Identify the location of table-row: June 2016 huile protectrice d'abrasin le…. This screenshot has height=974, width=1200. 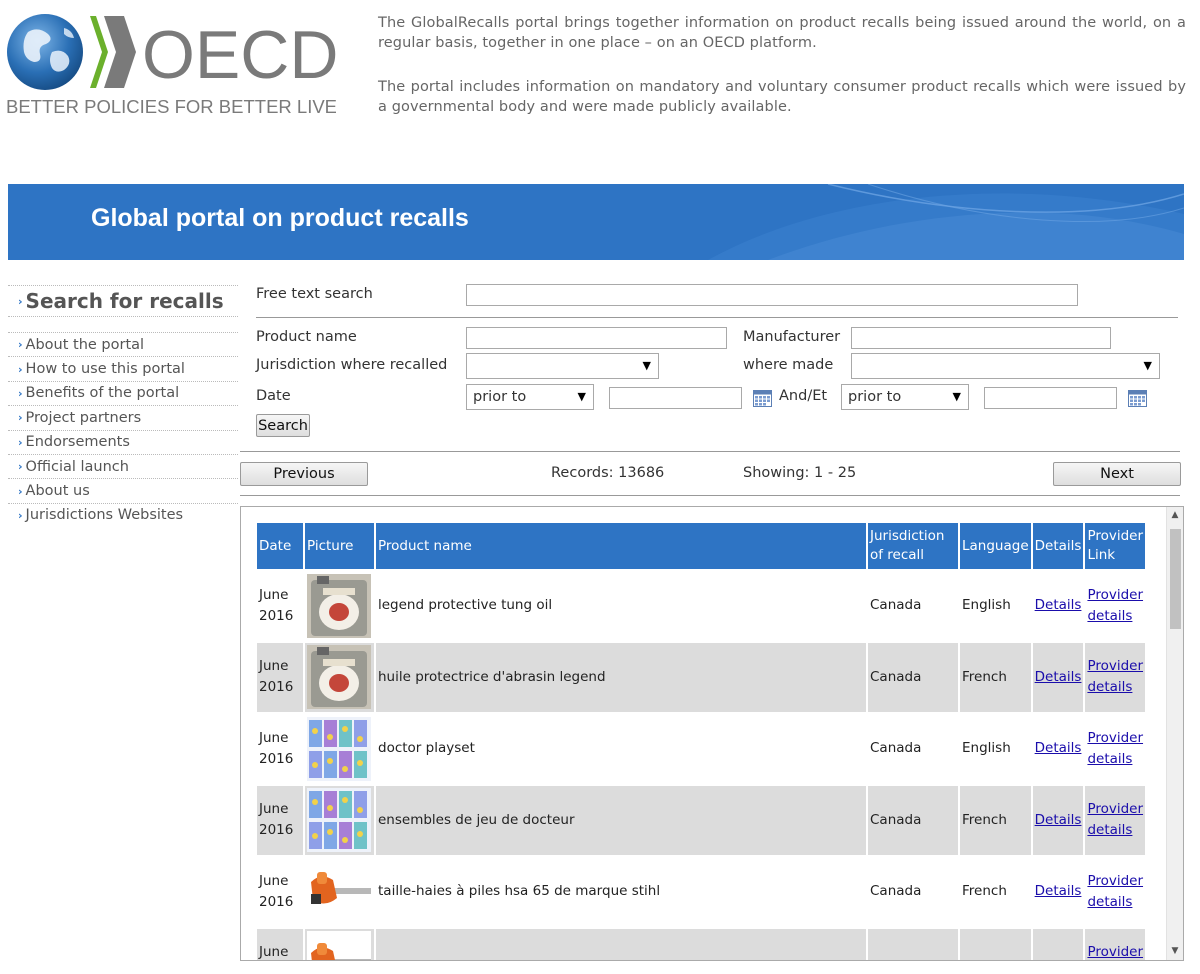
(701, 677).